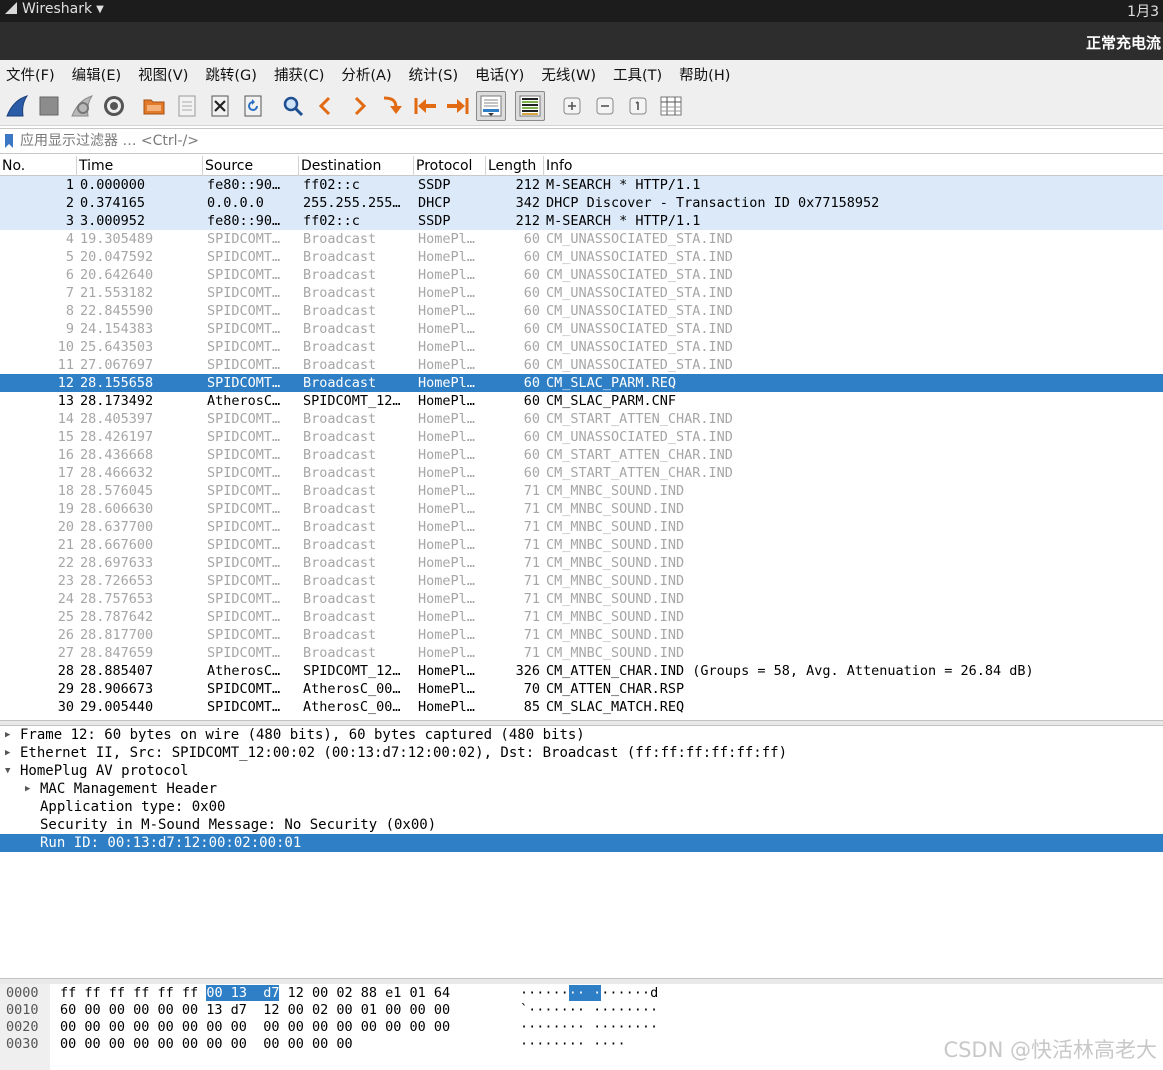 Image resolution: width=1163 pixels, height=1070 pixels. Describe the element at coordinates (572, 106) in the screenshot. I see `zoom-in-icon` at that location.